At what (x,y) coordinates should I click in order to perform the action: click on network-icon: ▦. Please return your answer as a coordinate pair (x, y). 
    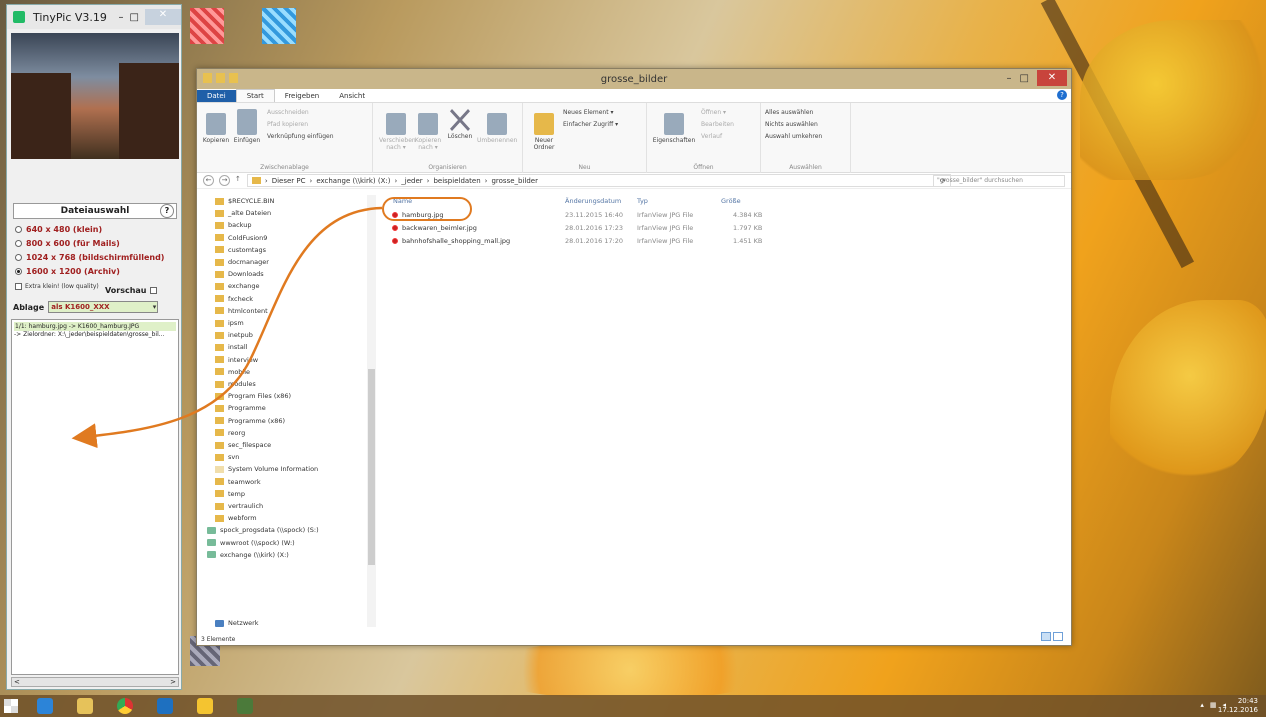
    Looking at the image, I should click on (1213, 705).